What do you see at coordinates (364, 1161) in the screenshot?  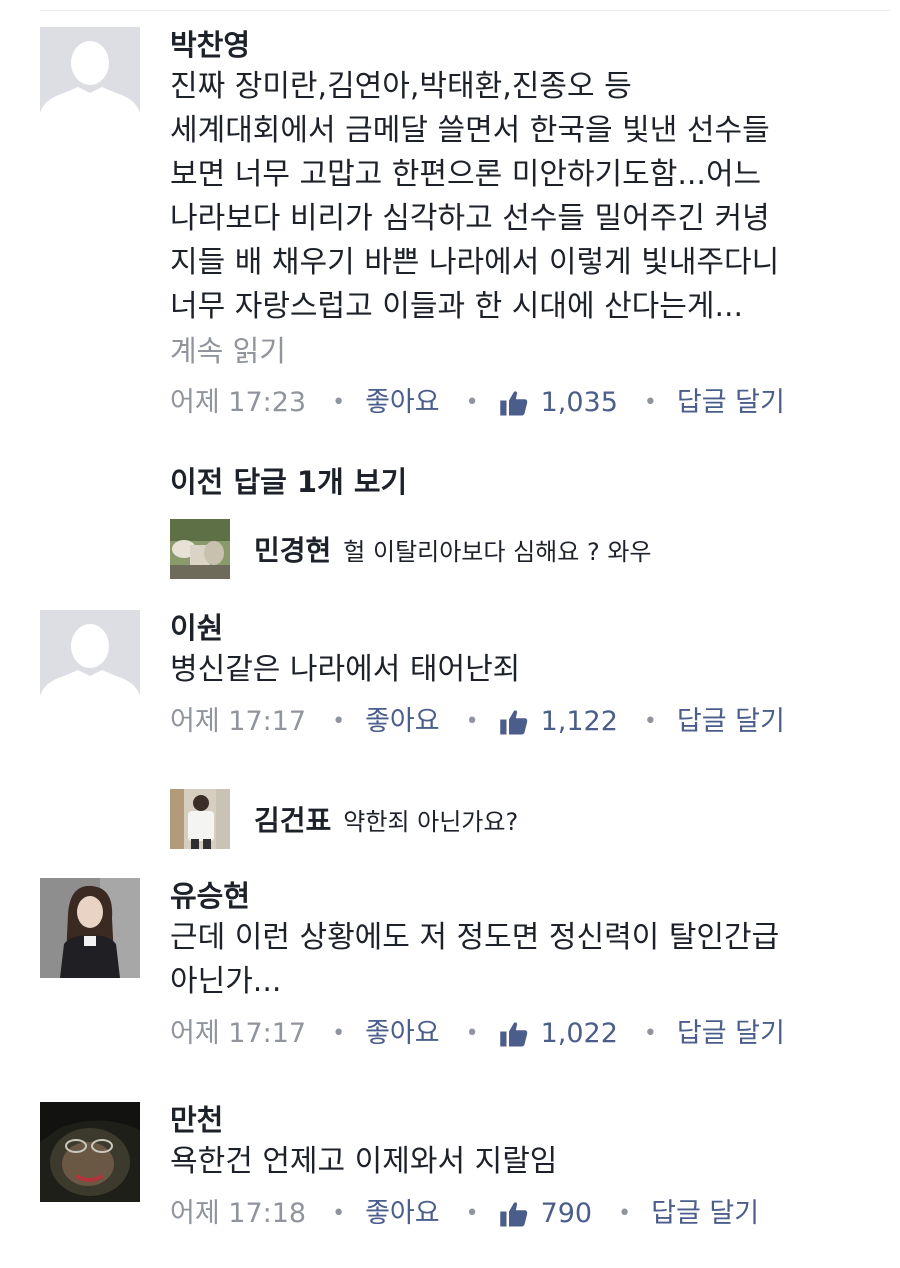 I see `comment-text-line: 욕한건 언제고 이제와서 지랄임` at bounding box center [364, 1161].